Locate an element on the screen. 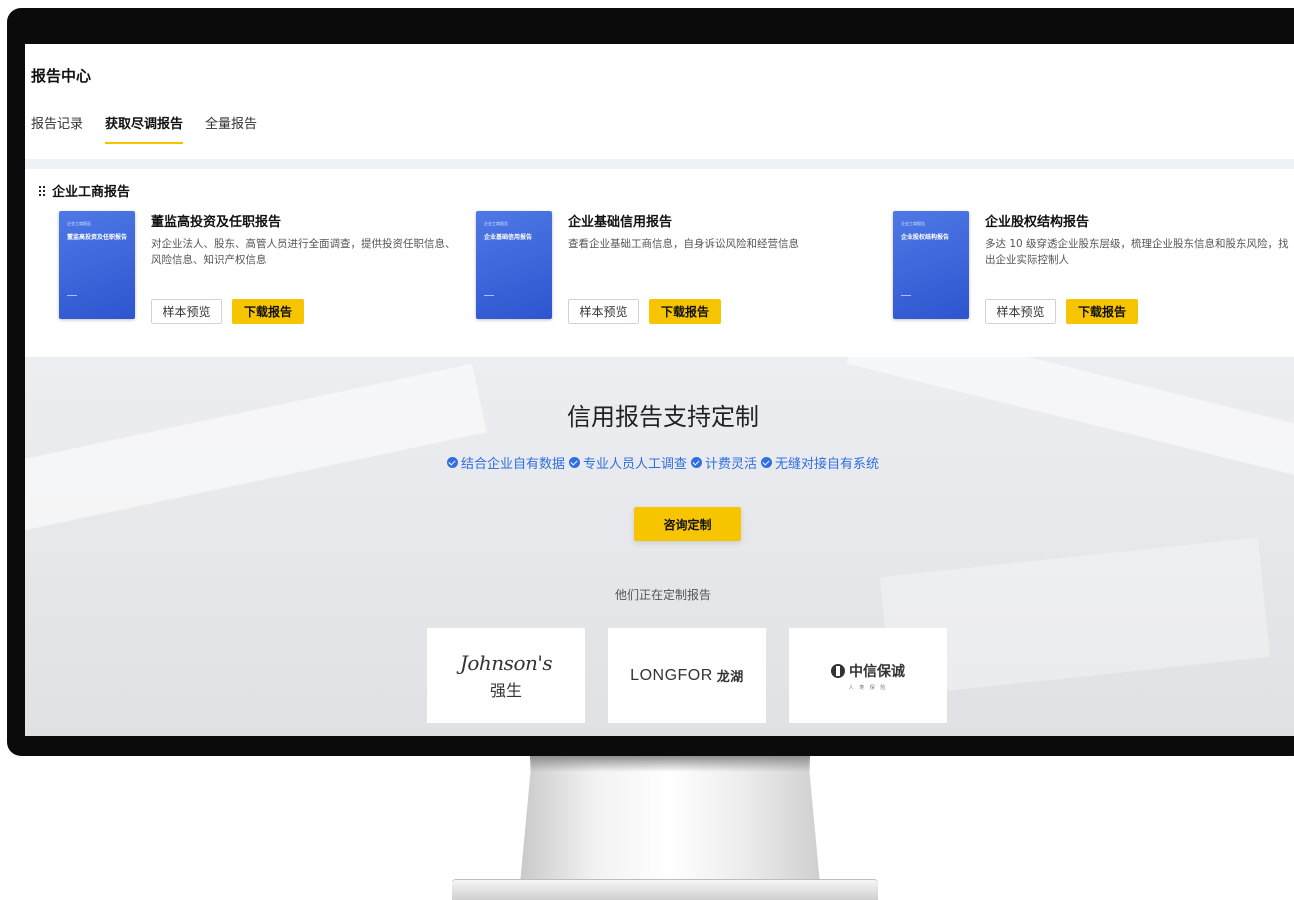 Image resolution: width=1294 pixels, height=900 pixels. cover-title: 企业基础信用报告 is located at coordinates (508, 237).